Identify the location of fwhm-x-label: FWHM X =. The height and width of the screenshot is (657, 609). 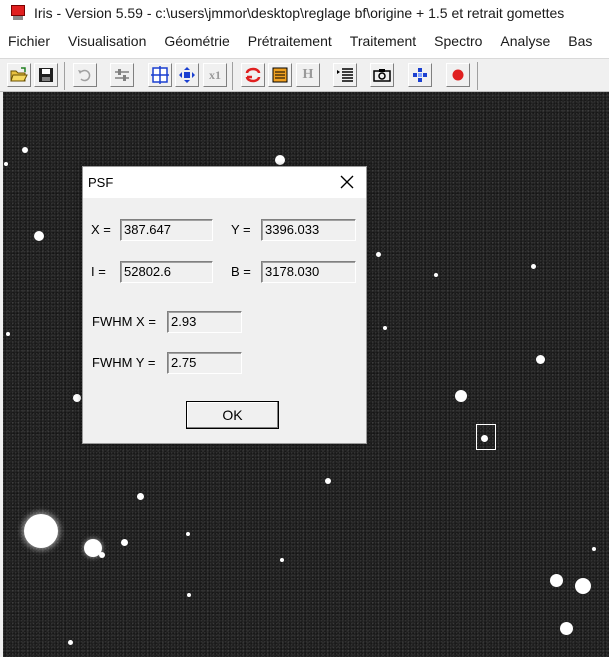
(124, 321).